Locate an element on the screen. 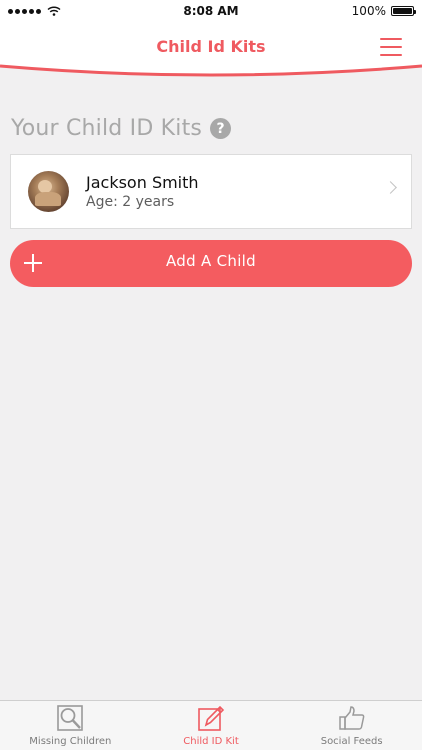  add-child-button: Add A Child is located at coordinates (211, 263).